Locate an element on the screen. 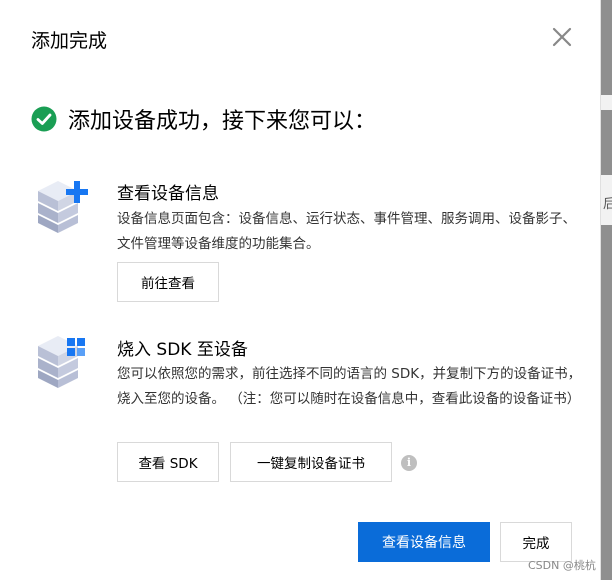 Image resolution: width=612 pixels, height=580 pixels. close-icon is located at coordinates (562, 37).